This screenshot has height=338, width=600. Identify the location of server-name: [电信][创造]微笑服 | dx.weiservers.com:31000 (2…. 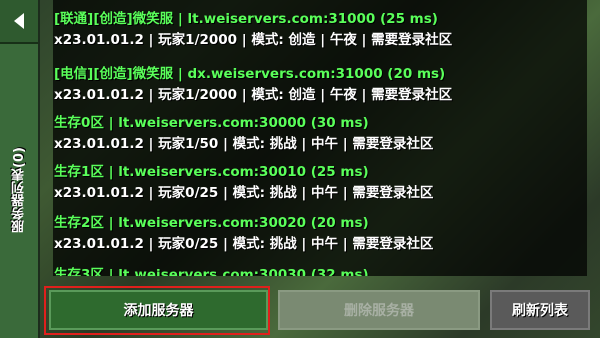
(250, 74).